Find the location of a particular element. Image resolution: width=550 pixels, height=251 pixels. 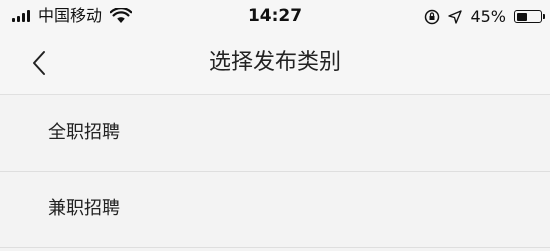

category-label: 兼职招聘 is located at coordinates (84, 208).